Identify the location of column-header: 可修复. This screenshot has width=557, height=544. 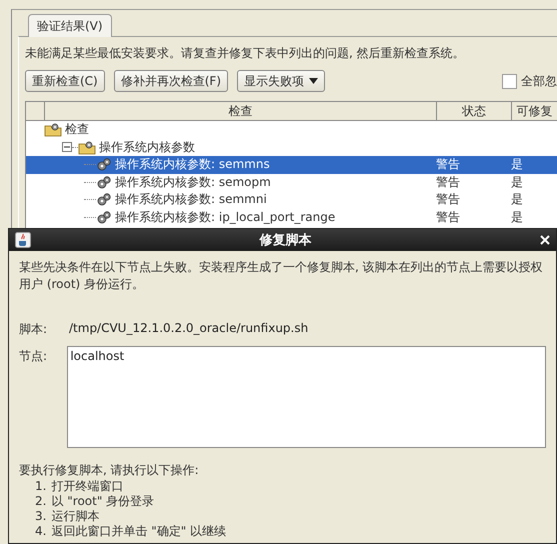
(534, 111).